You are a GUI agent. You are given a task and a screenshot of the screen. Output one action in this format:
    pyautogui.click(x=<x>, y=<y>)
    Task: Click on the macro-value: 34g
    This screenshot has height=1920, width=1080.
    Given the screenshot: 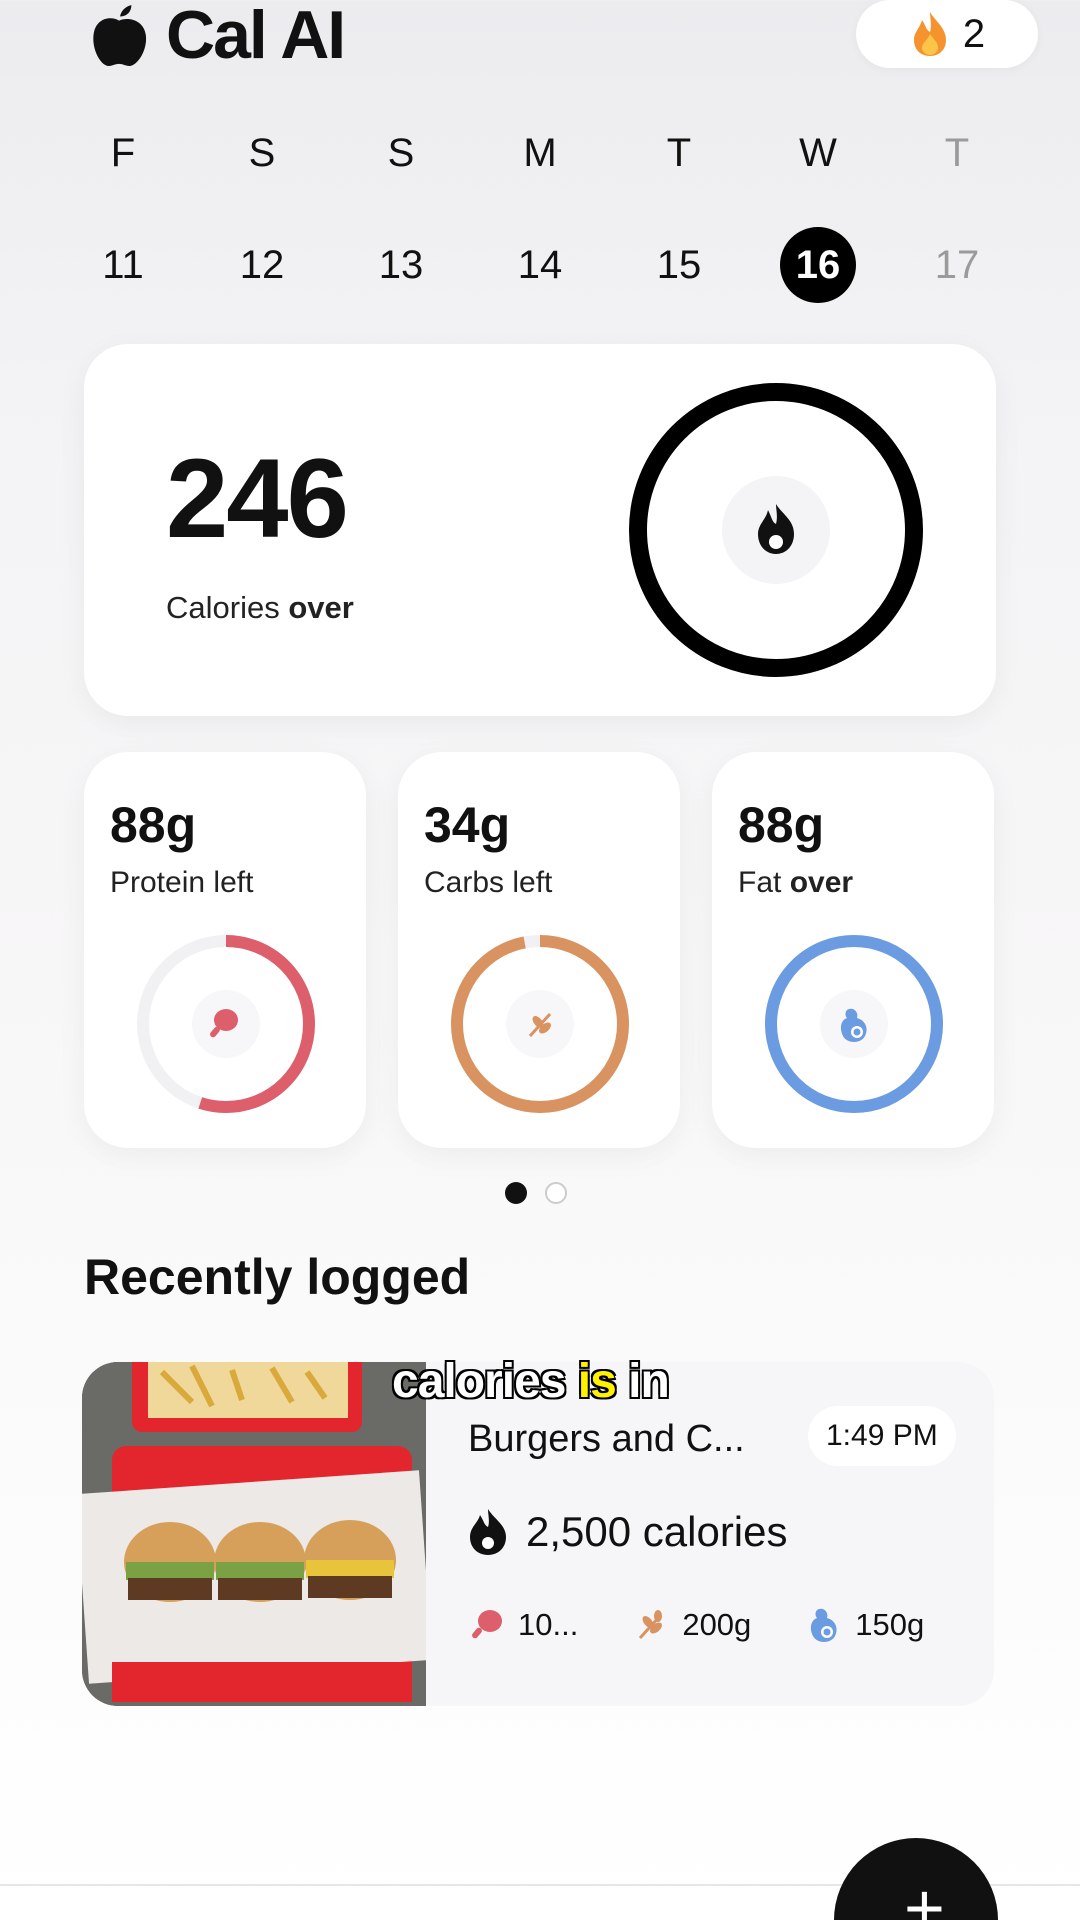 What is the action you would take?
    pyautogui.click(x=467, y=825)
    